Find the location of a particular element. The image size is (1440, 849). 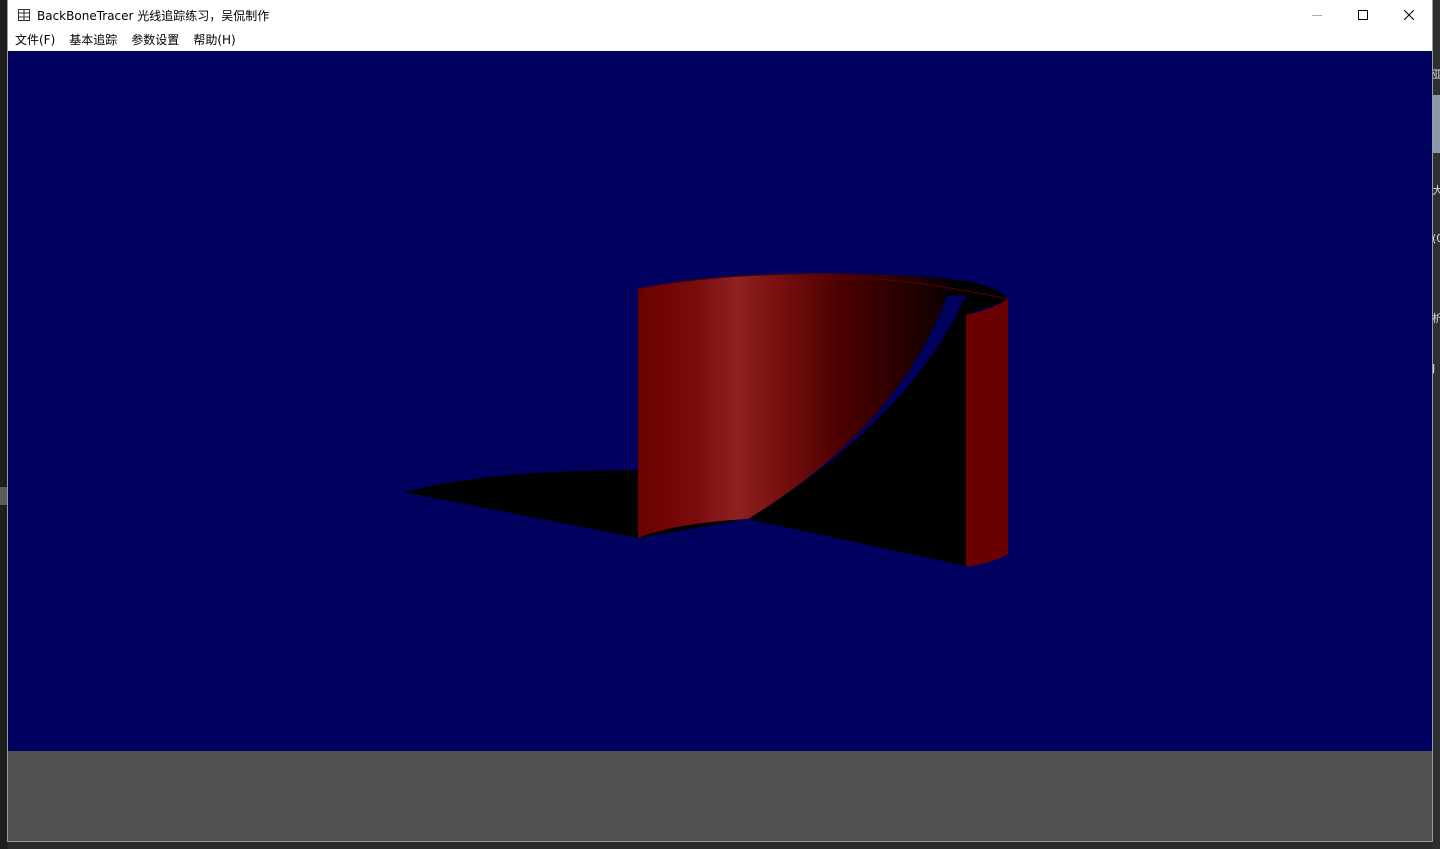

maximize-button is located at coordinates (1363, 15).